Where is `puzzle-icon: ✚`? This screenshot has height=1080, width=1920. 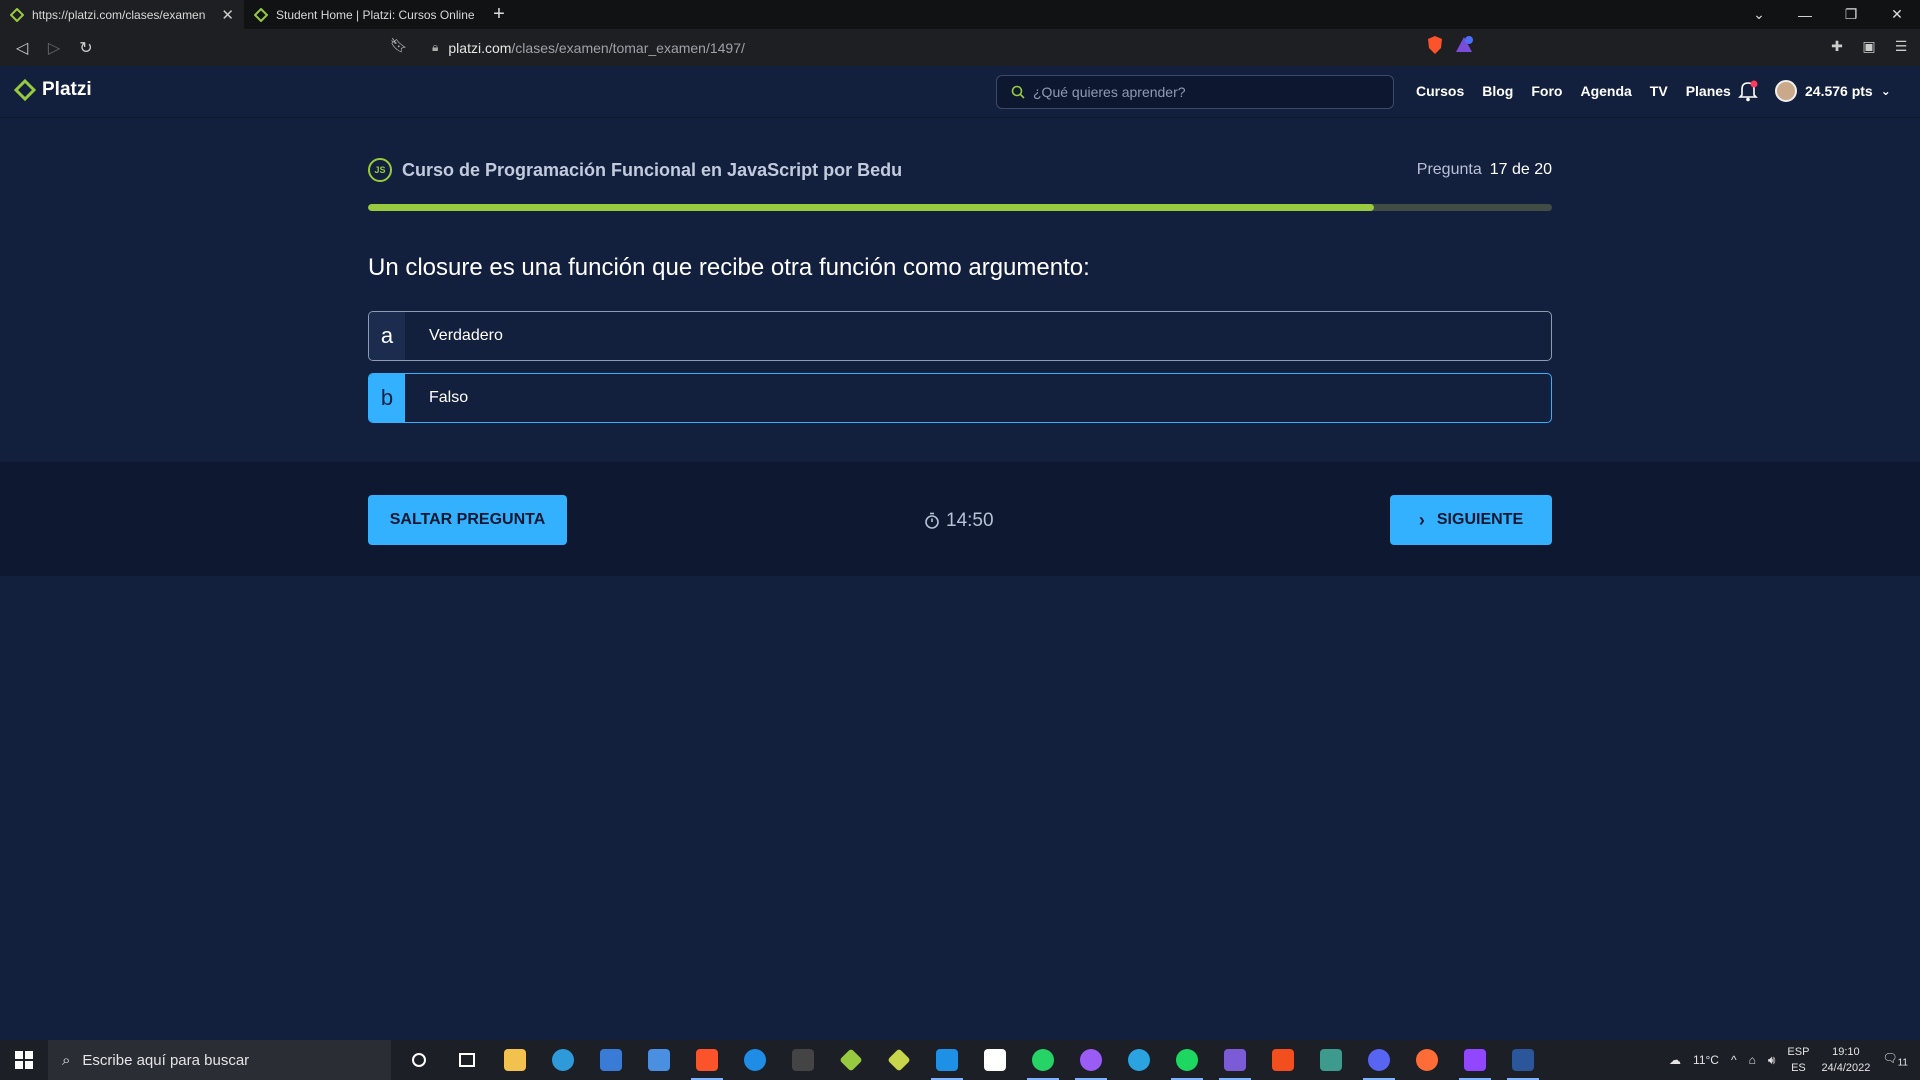
puzzle-icon: ✚ is located at coordinates (1837, 46).